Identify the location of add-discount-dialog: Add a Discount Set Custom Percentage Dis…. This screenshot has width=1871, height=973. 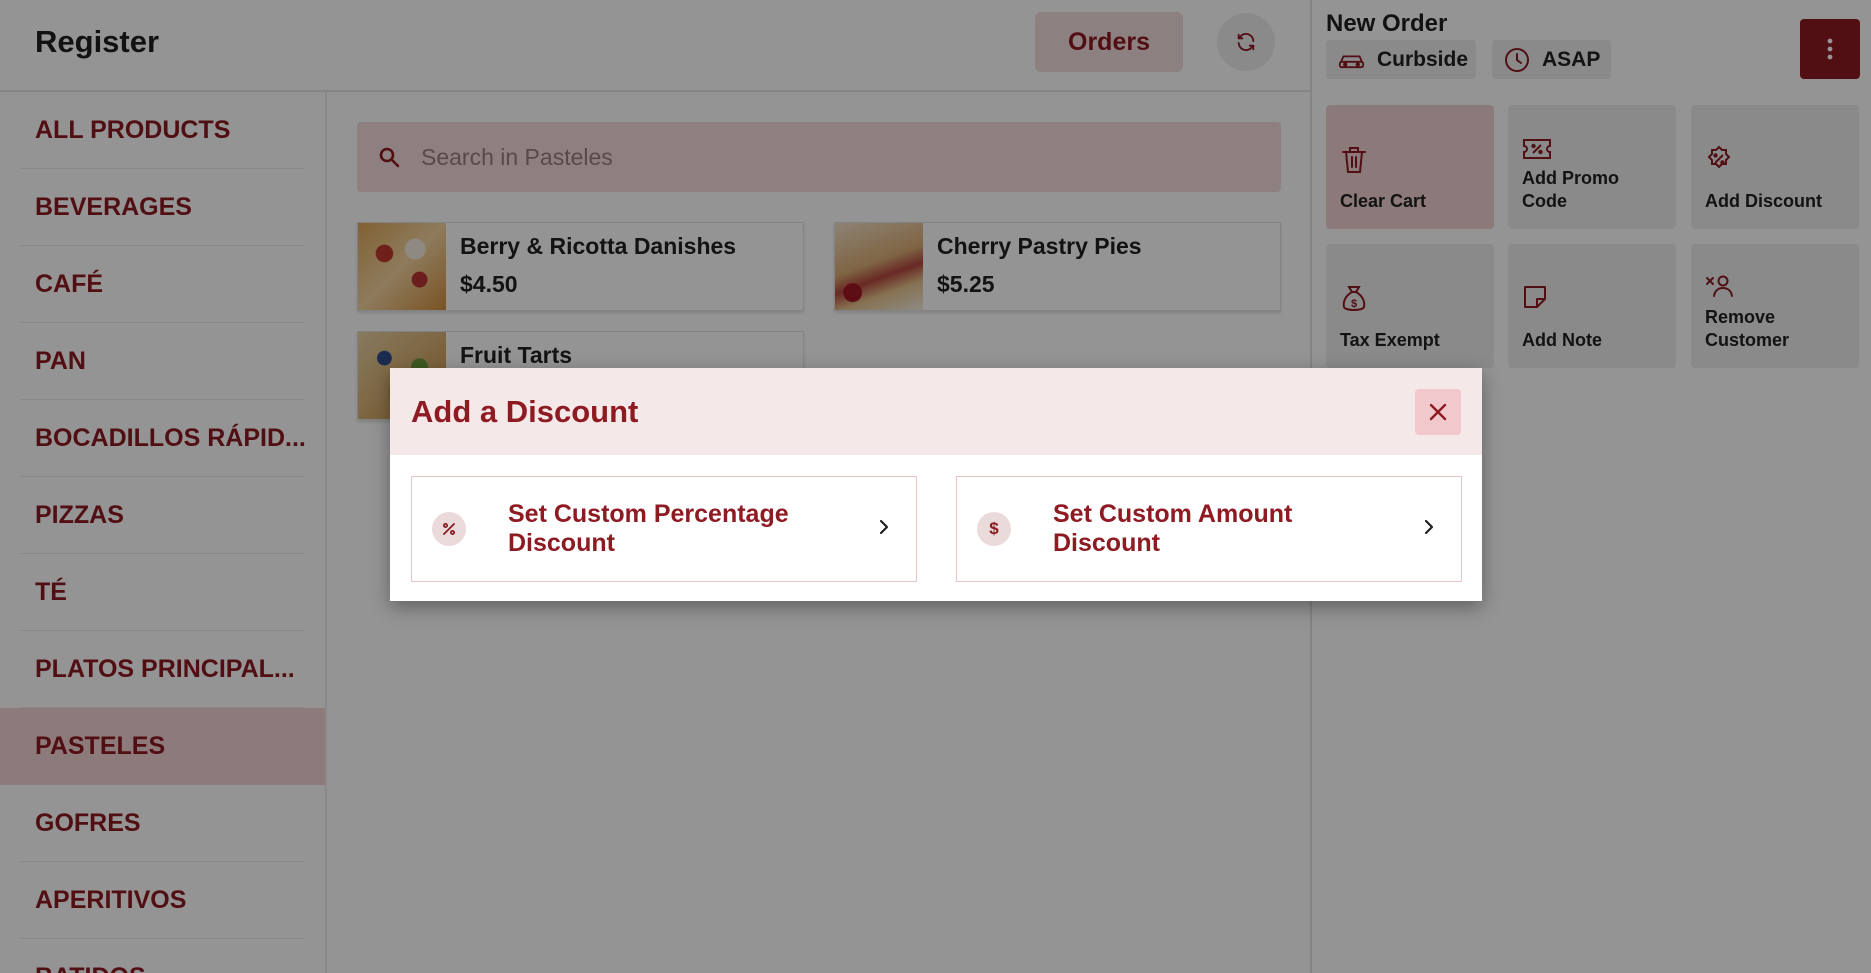
(936, 484).